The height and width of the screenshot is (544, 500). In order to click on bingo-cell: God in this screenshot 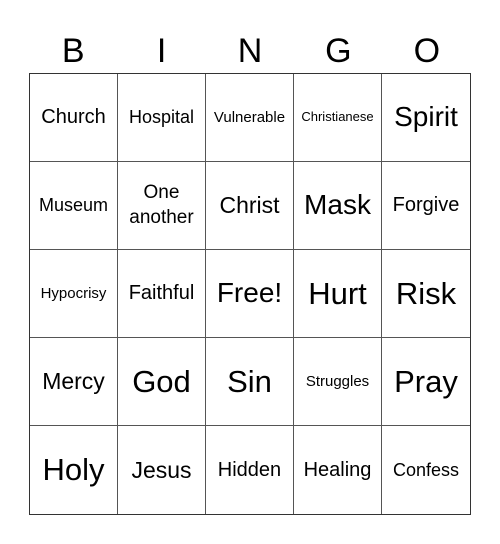, I will do `click(162, 382)`.